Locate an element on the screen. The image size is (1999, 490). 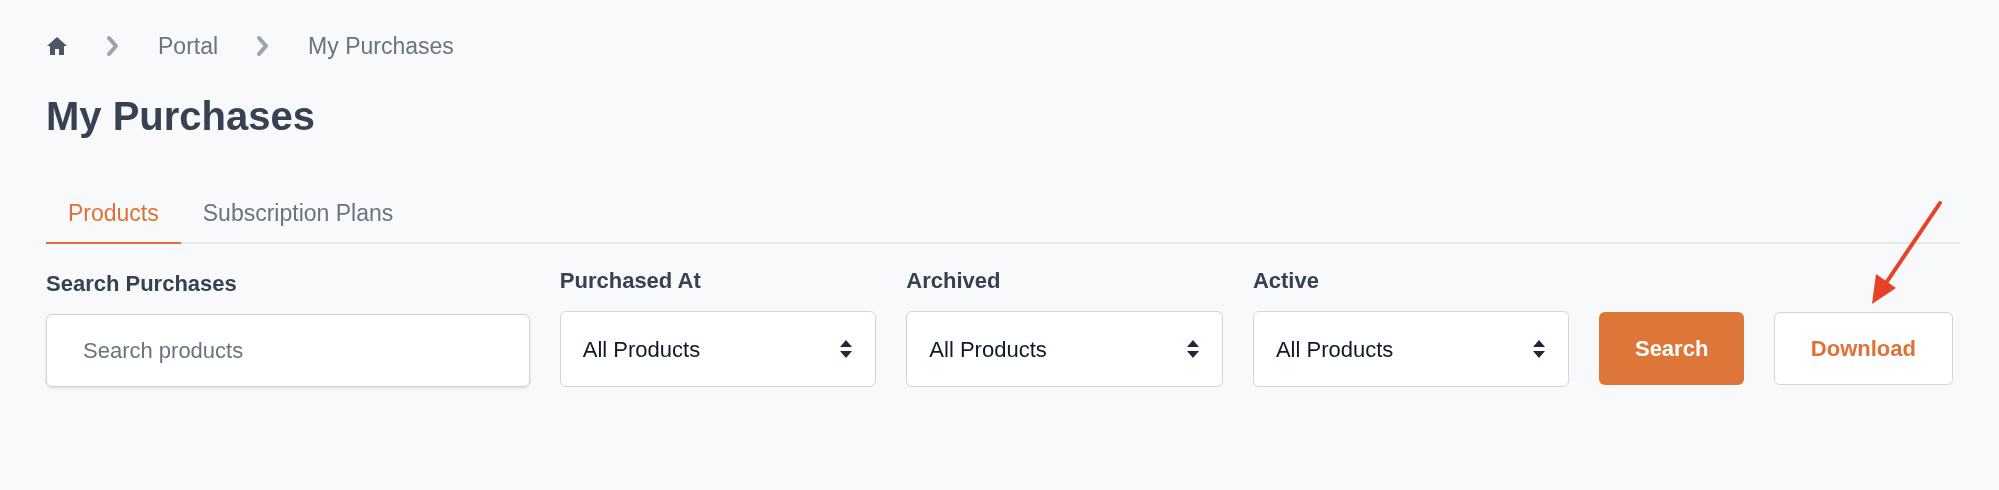
field-label: Search Purchases is located at coordinates (142, 284).